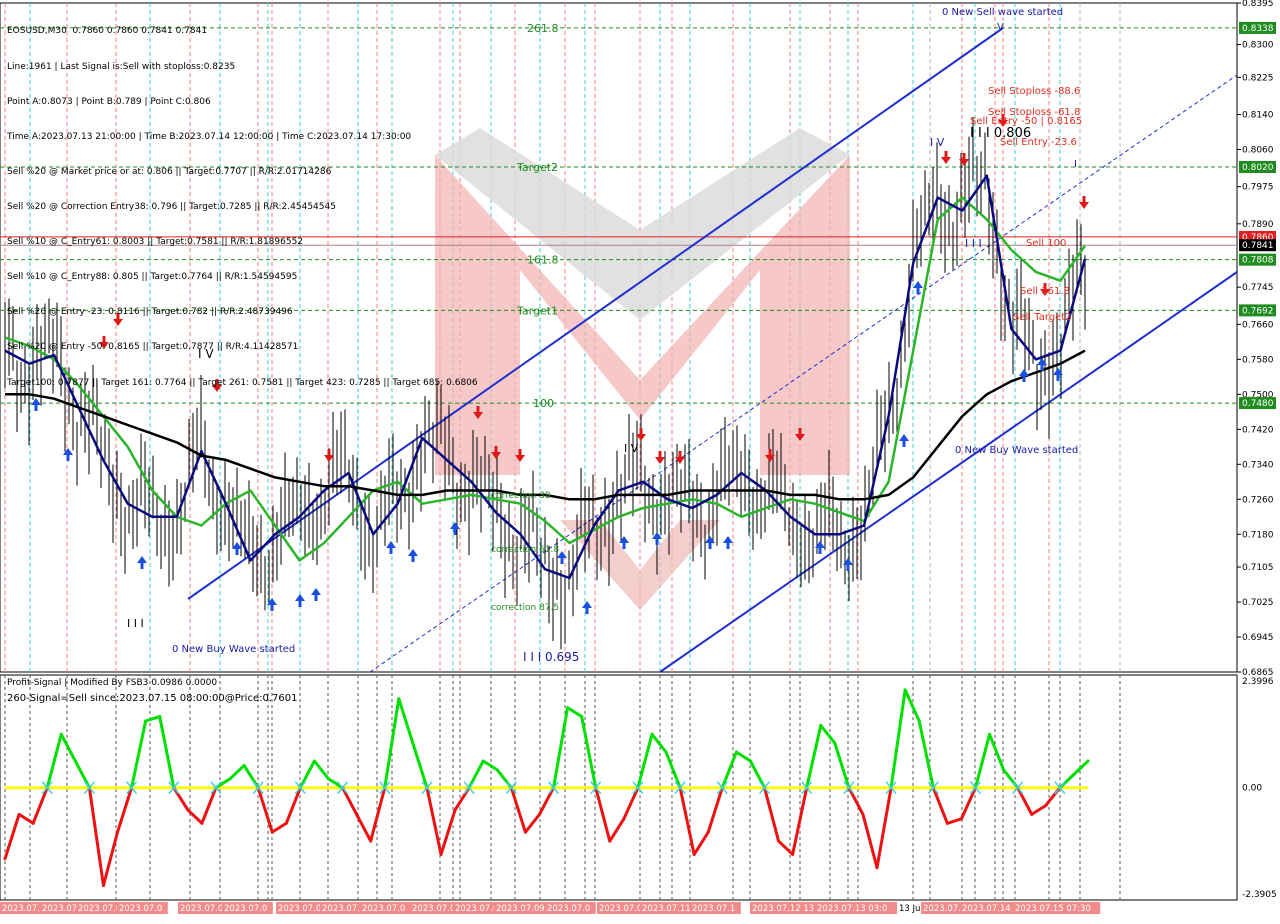 The width and height of the screenshot is (1280, 924). What do you see at coordinates (852, 909) in the screenshot?
I see `time-label: 2023.07.13 03:0` at bounding box center [852, 909].